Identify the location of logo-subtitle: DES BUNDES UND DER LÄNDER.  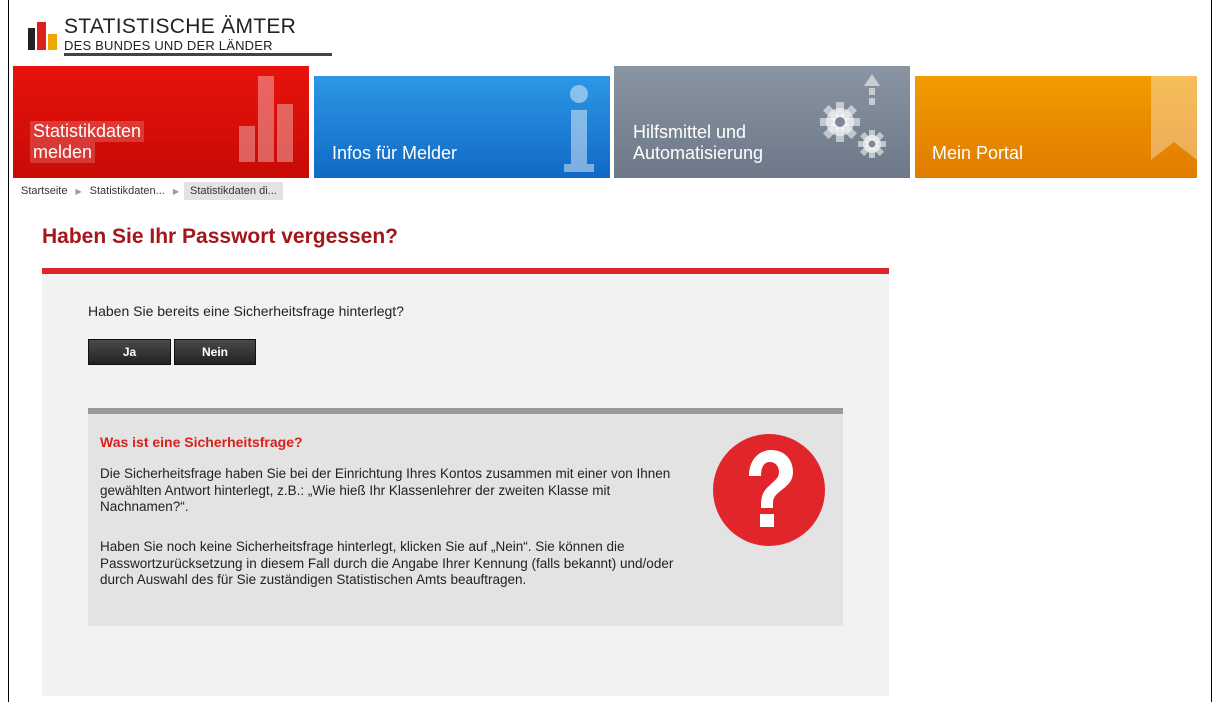
(168, 45).